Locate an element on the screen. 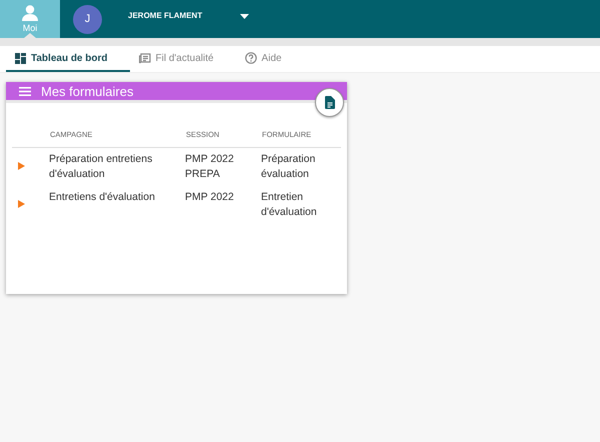  me-tab: Moi is located at coordinates (30, 19).